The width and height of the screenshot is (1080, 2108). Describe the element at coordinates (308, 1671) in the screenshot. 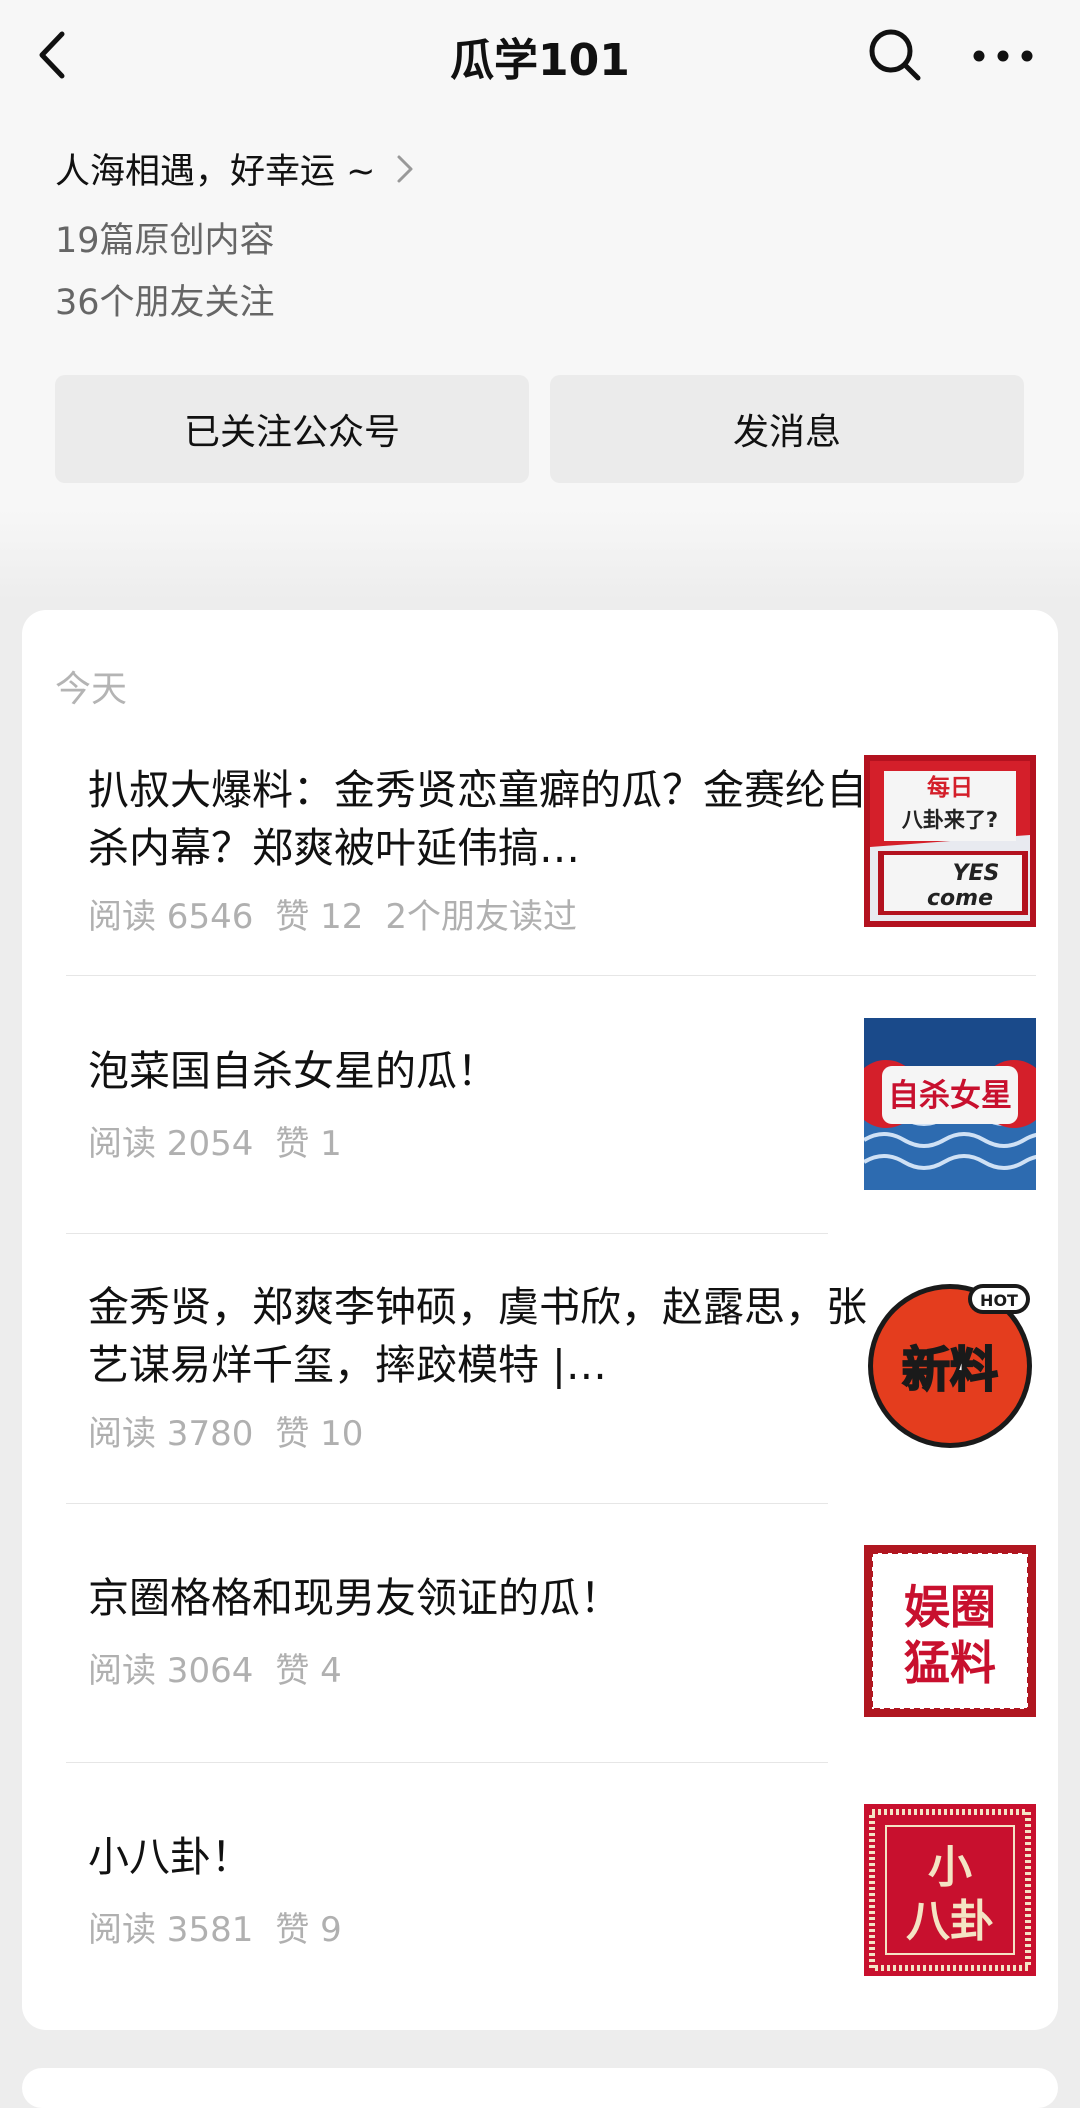

I see `like-count: 赞 4` at that location.